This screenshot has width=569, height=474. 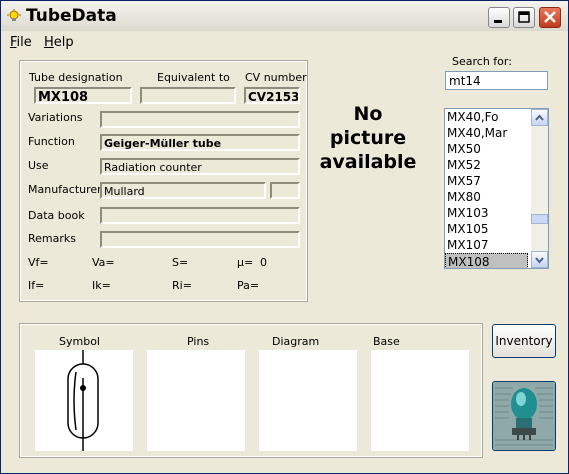 What do you see at coordinates (496, 80) in the screenshot?
I see `search-input: mt14` at bounding box center [496, 80].